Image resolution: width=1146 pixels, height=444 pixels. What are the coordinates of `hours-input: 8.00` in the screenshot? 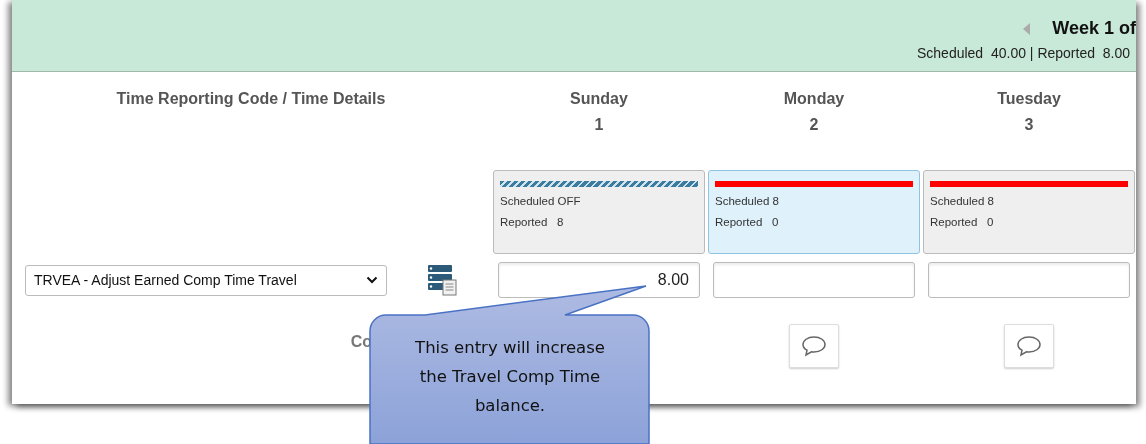 It's located at (599, 280).